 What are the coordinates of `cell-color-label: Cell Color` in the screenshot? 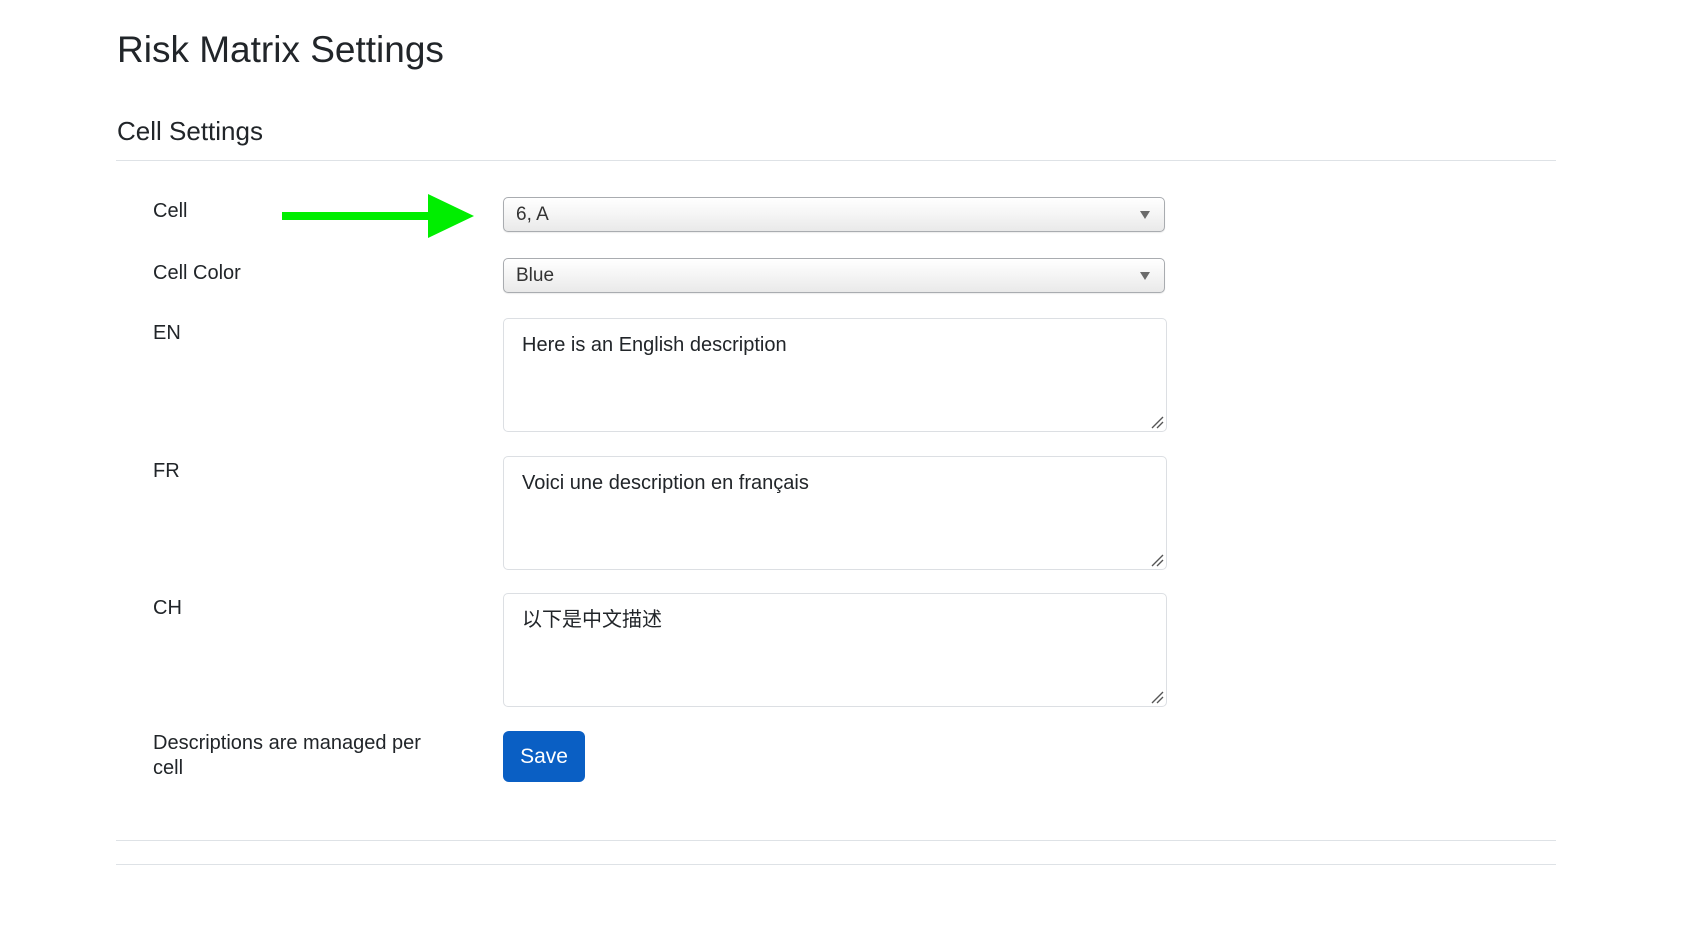 It's located at (197, 273).